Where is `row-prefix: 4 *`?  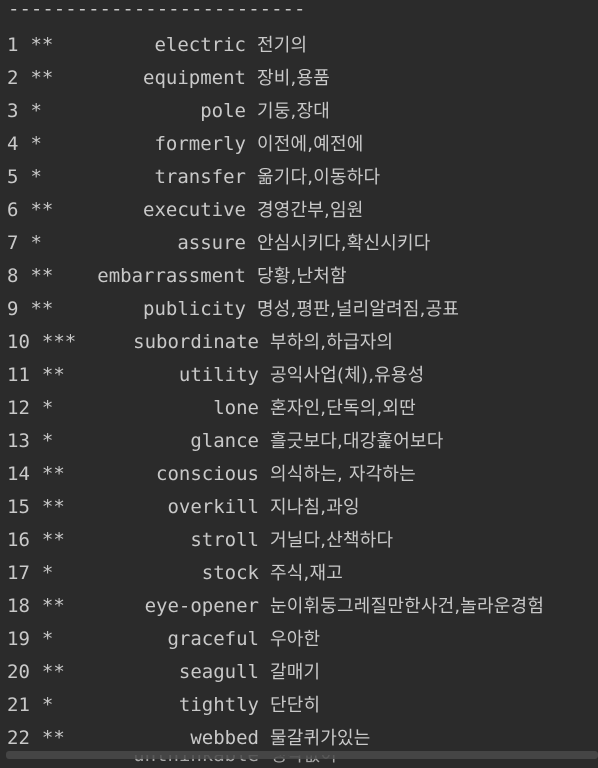
row-prefix: 4 * is located at coordinates (21, 144).